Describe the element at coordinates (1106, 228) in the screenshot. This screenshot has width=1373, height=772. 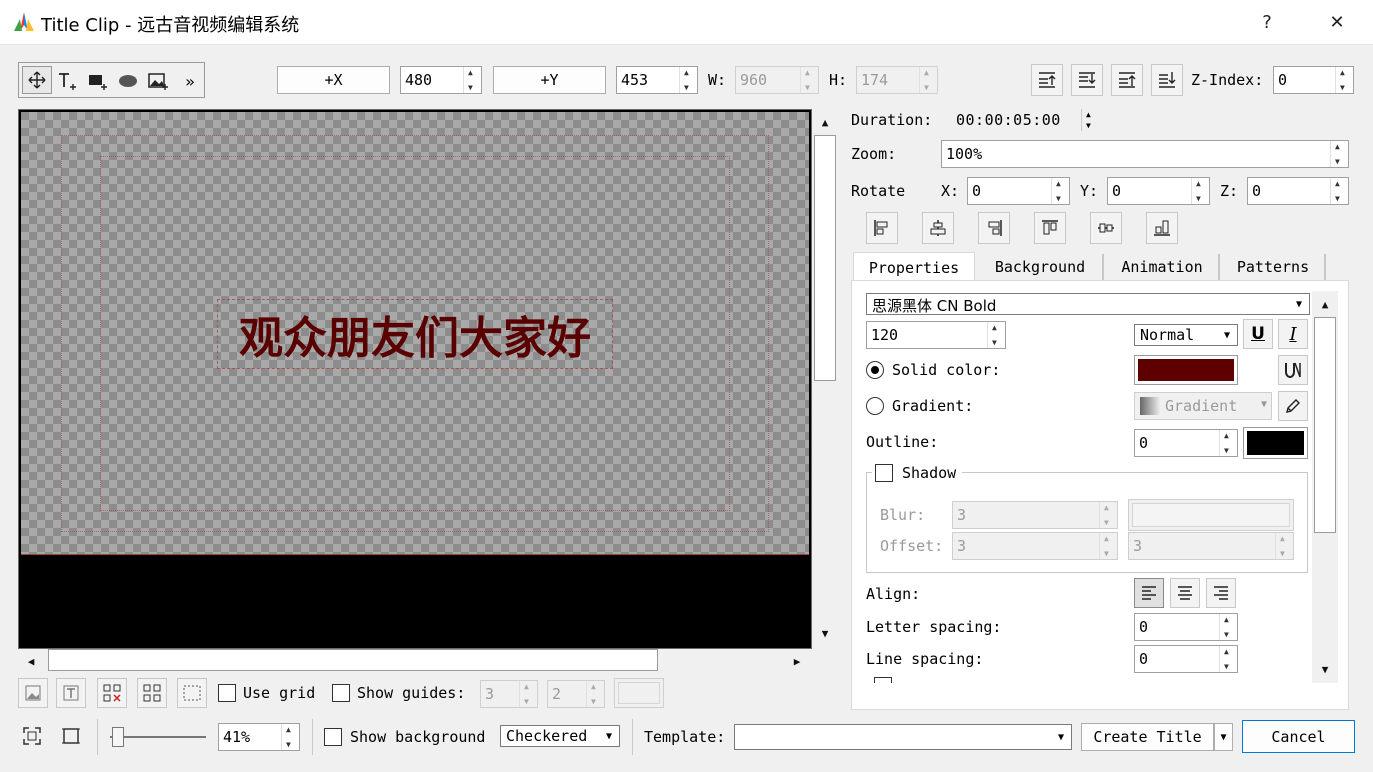
I see `align-middle-button` at that location.